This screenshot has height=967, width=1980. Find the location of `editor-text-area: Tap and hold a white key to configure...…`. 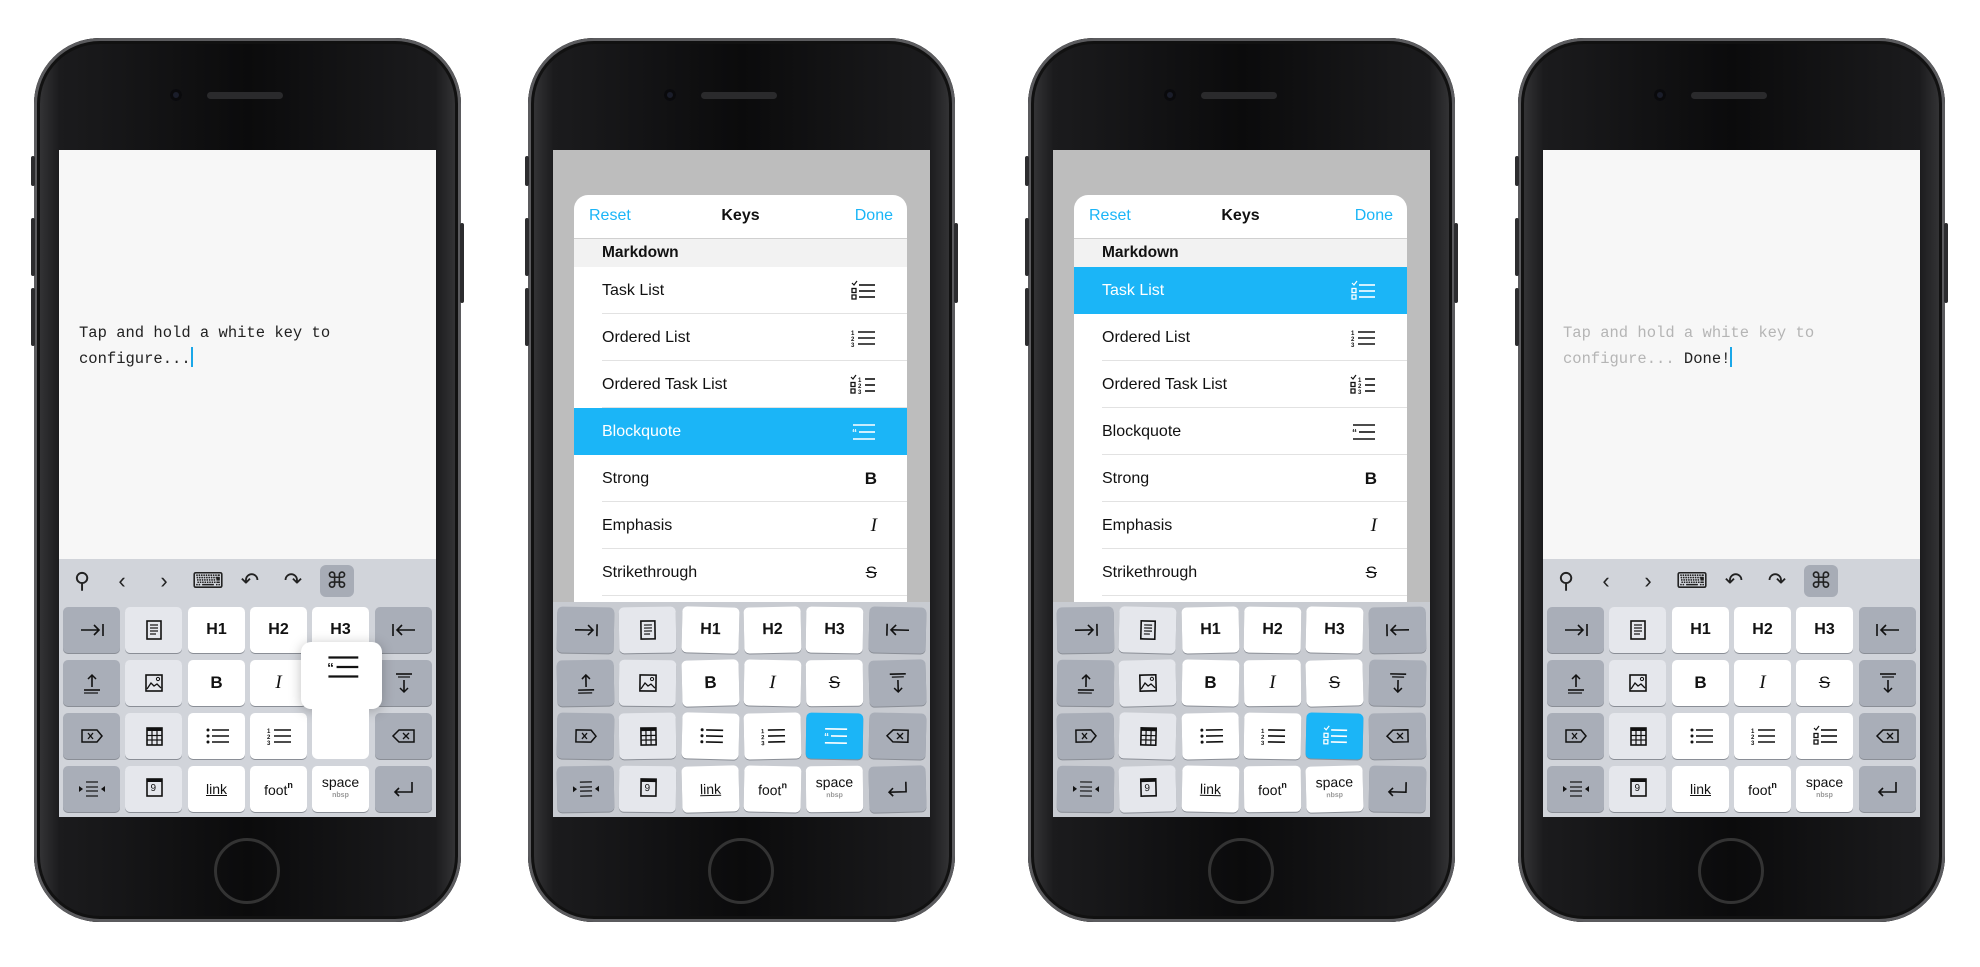

editor-text-area: Tap and hold a white key to configure...… is located at coordinates (1733, 346).